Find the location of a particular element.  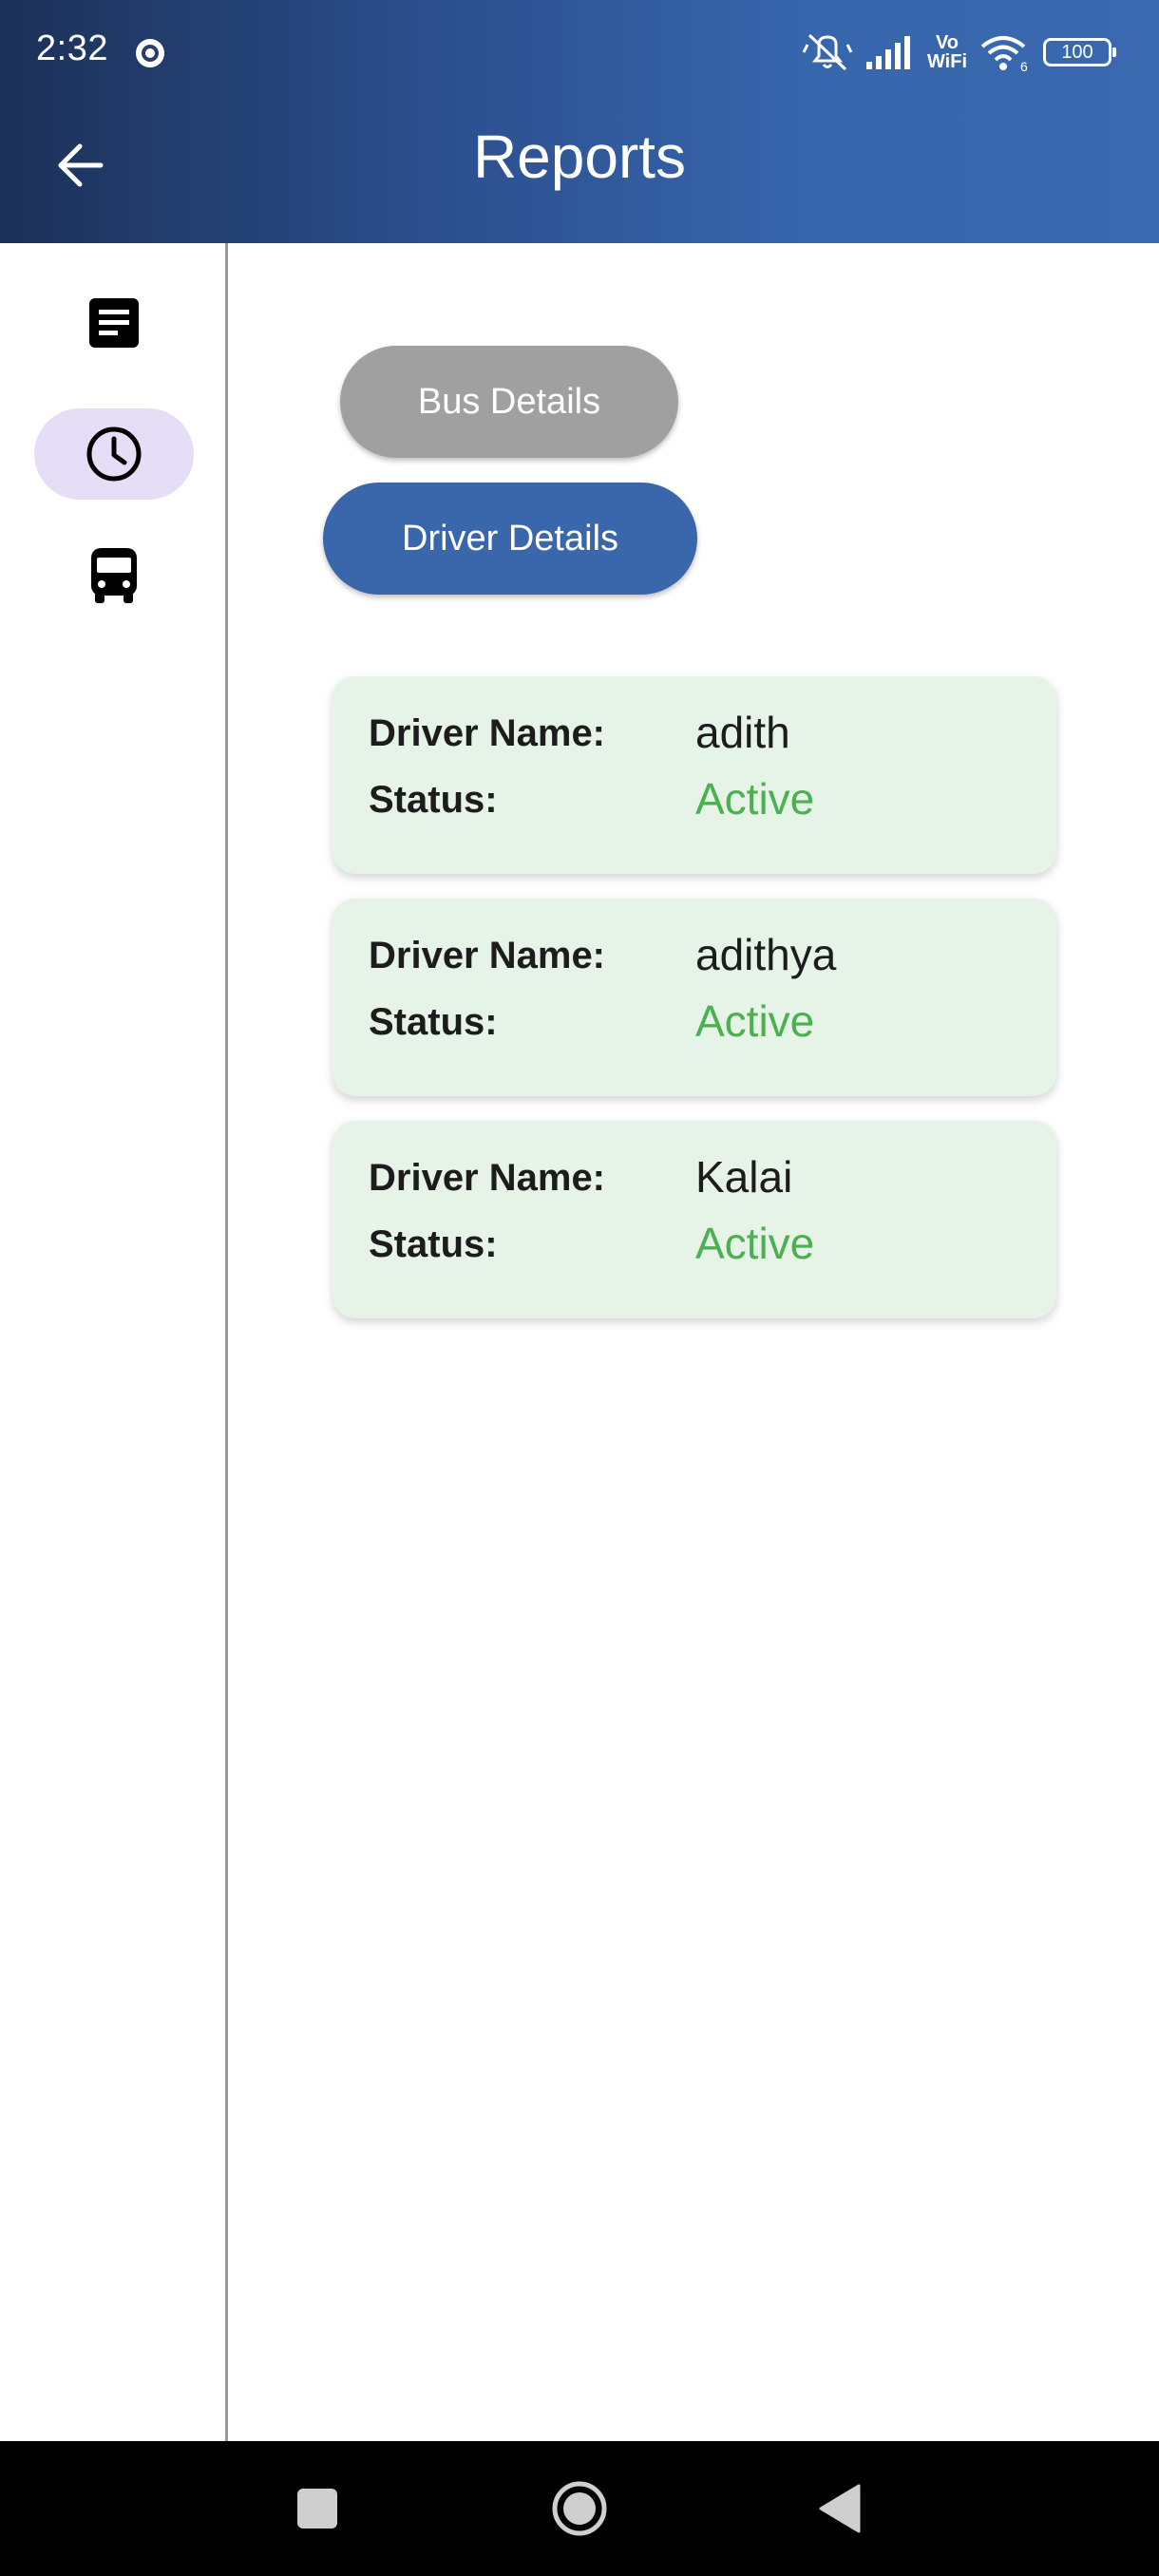

rail-item-bus is located at coordinates (114, 575).